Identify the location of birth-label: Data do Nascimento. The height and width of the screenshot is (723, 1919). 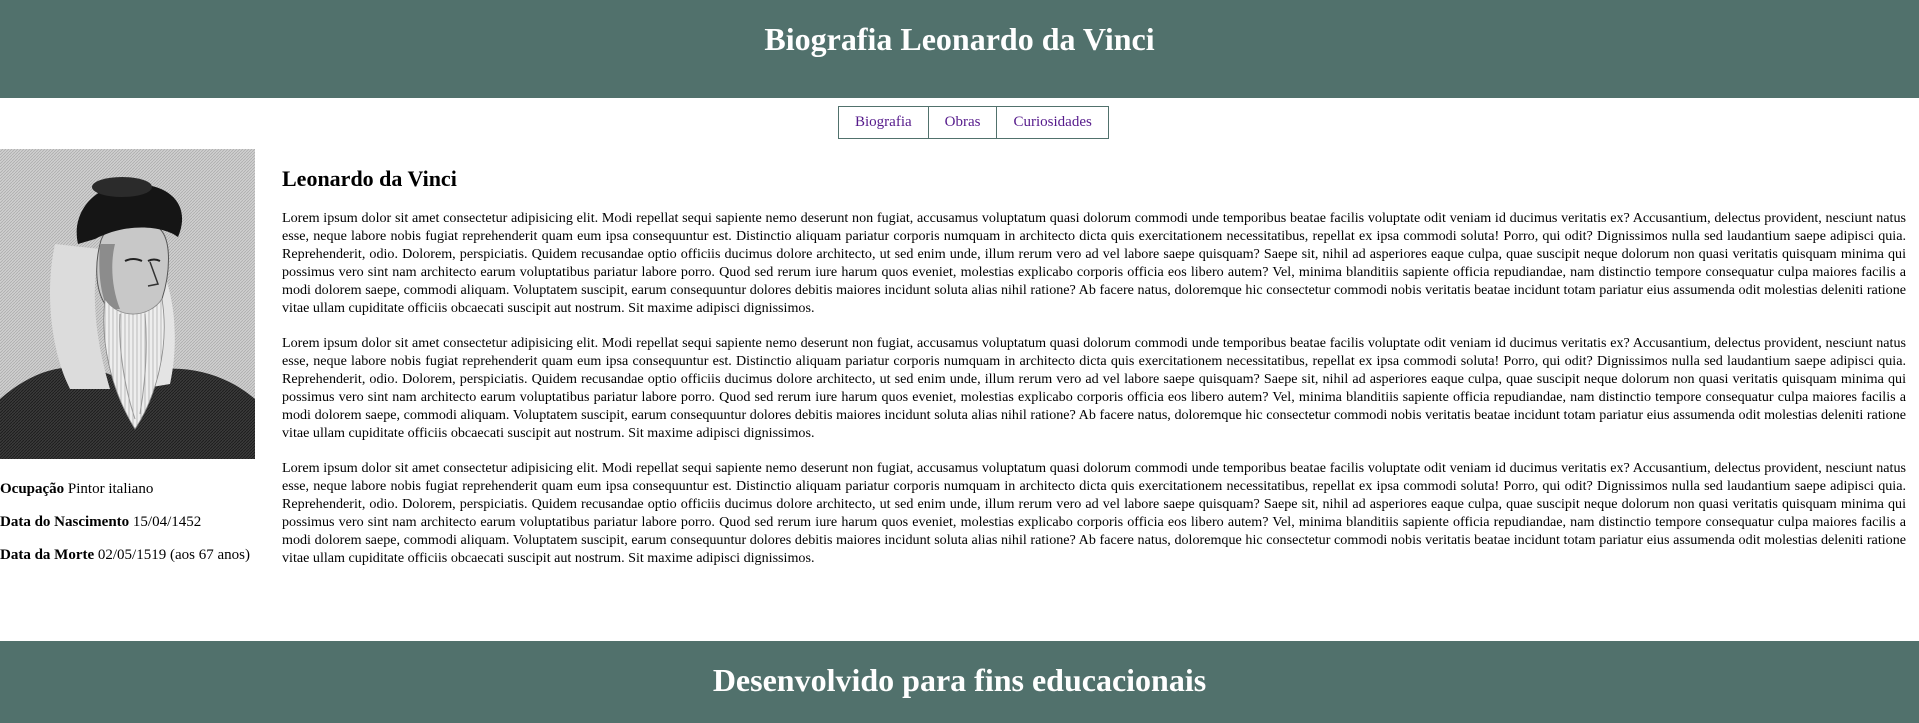
(65, 522).